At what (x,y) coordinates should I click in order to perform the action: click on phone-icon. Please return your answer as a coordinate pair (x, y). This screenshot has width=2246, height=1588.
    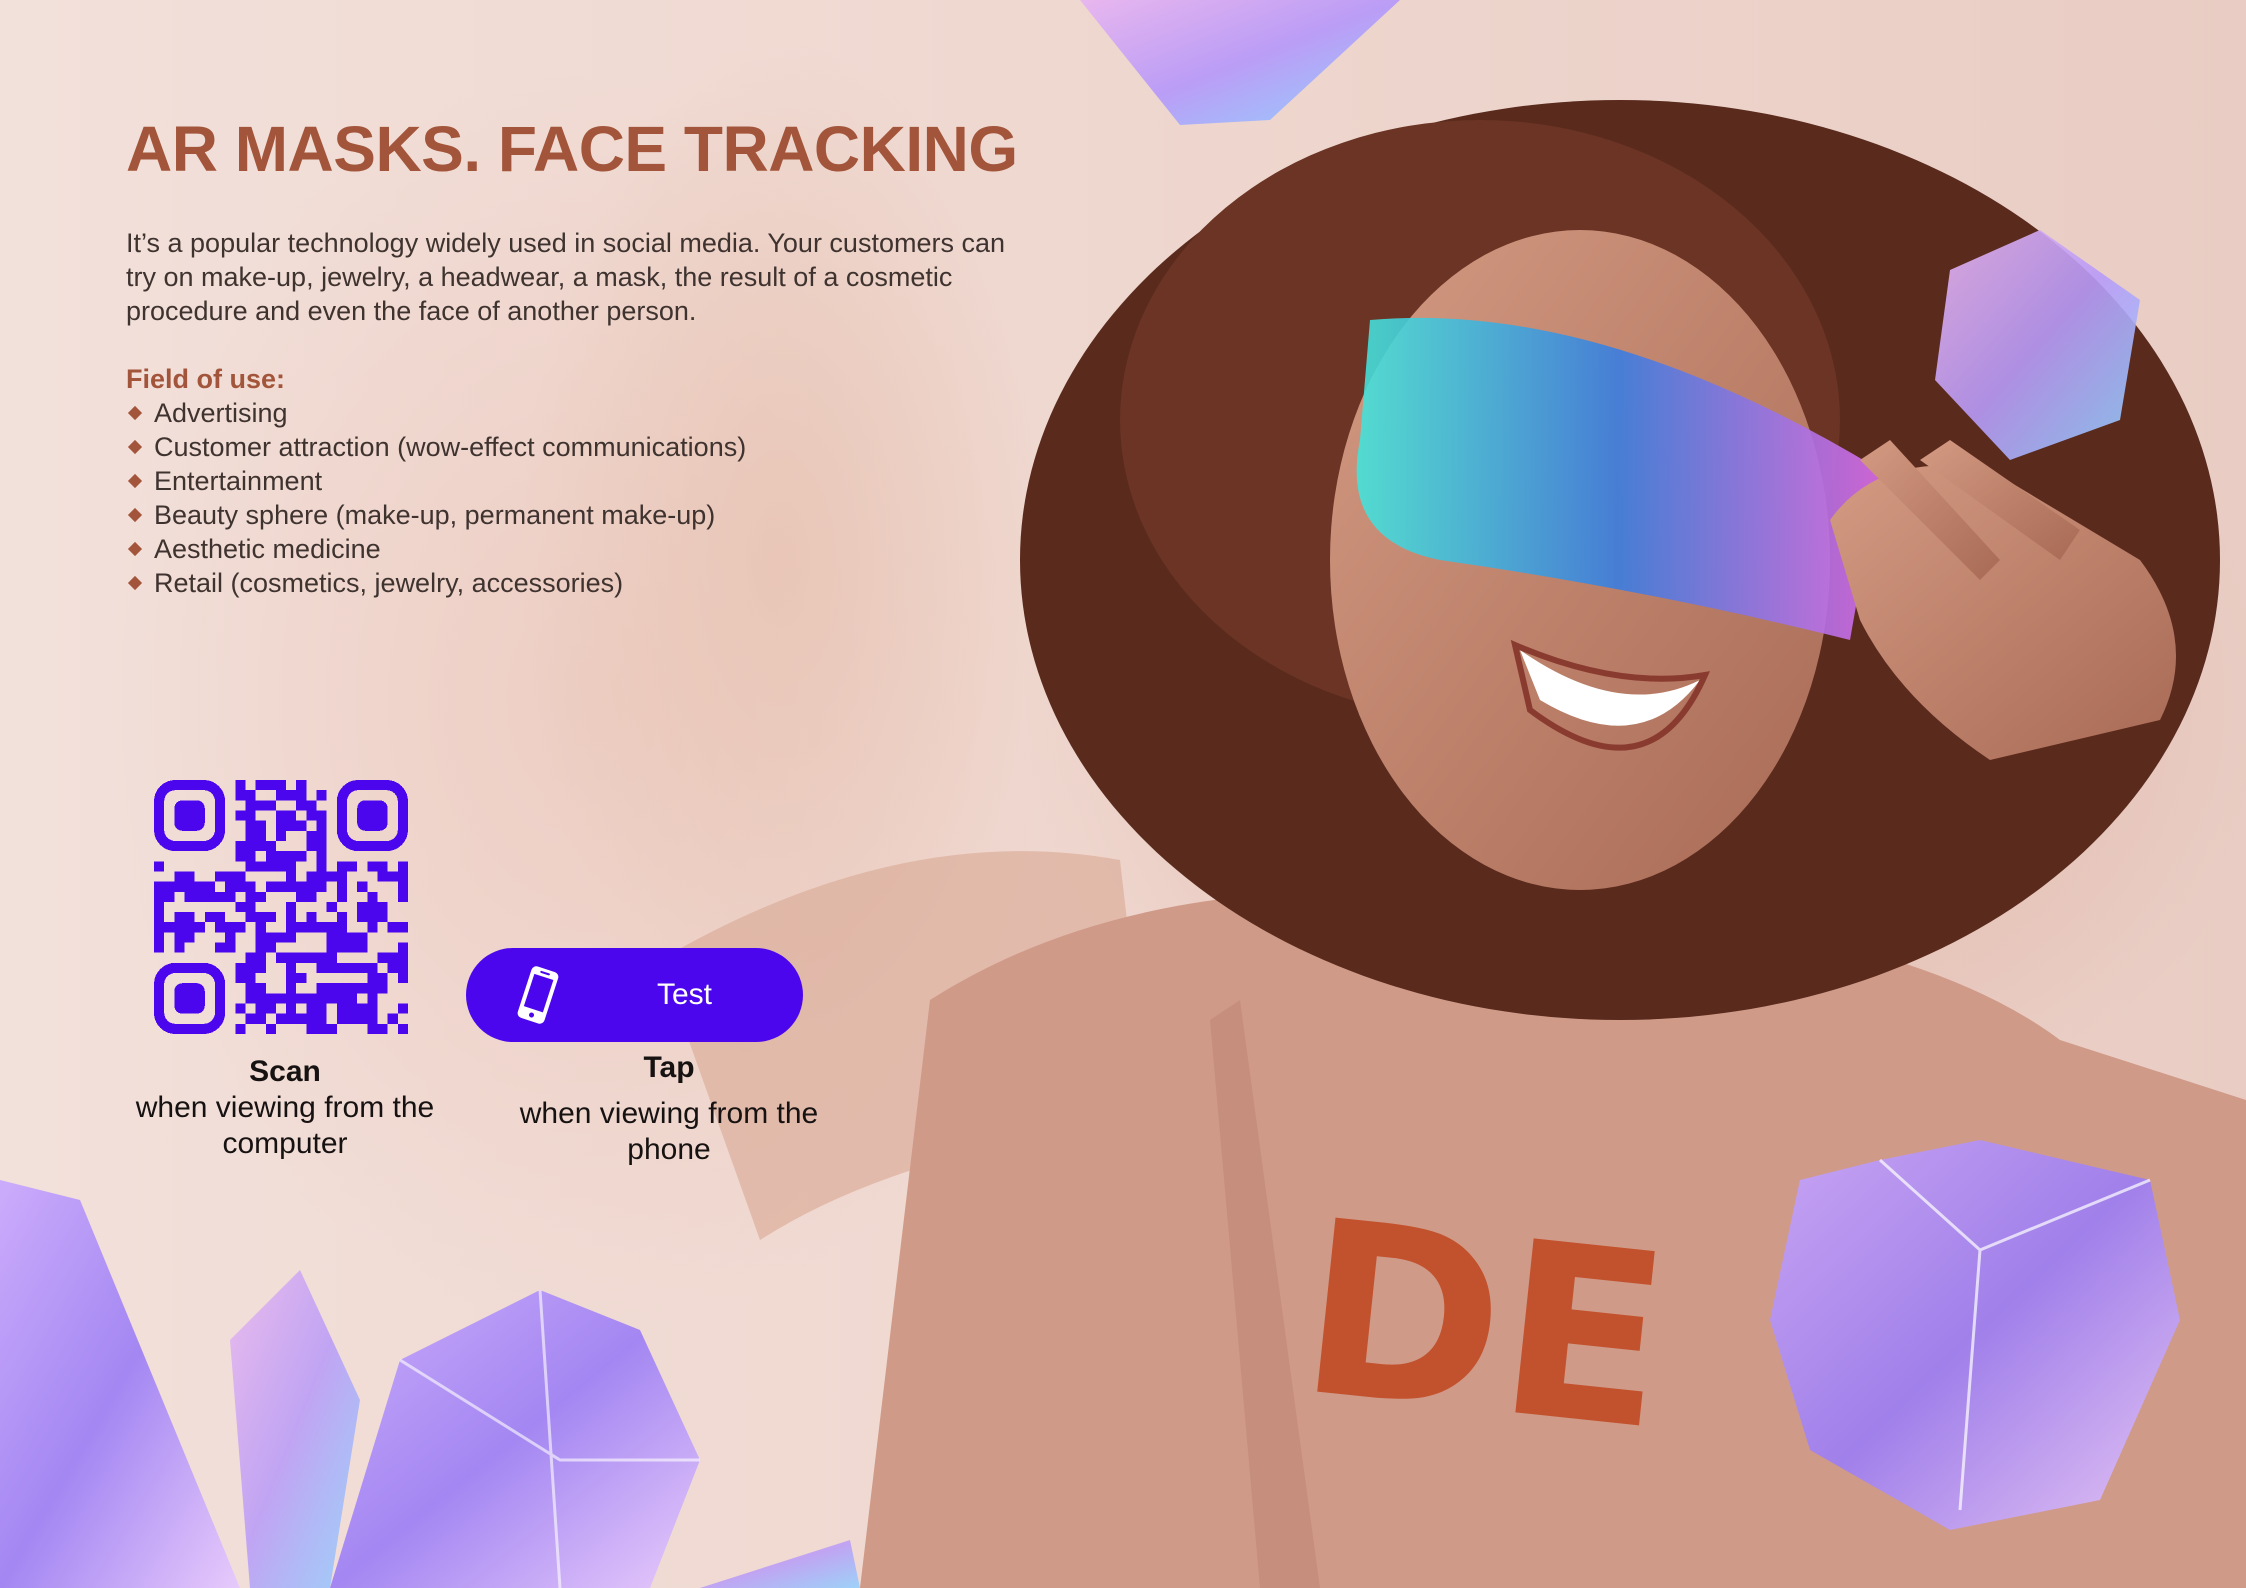
    Looking at the image, I should click on (538, 995).